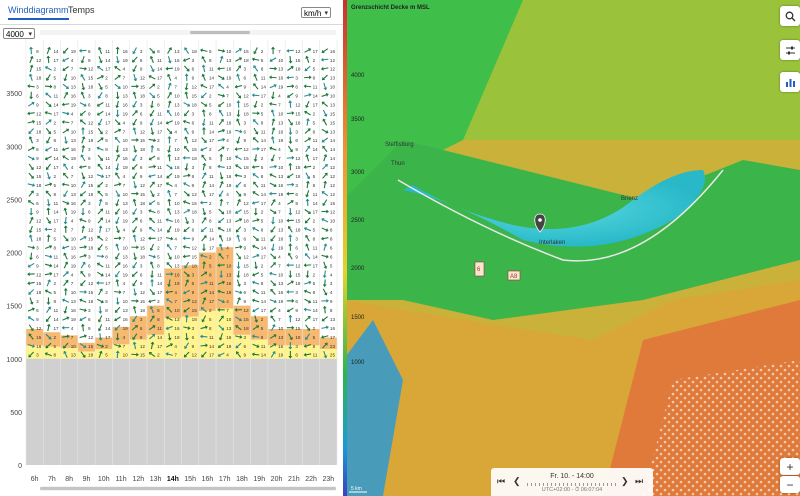  What do you see at coordinates (188, 32) in the screenshot?
I see `top-scrollbar` at bounding box center [188, 32].